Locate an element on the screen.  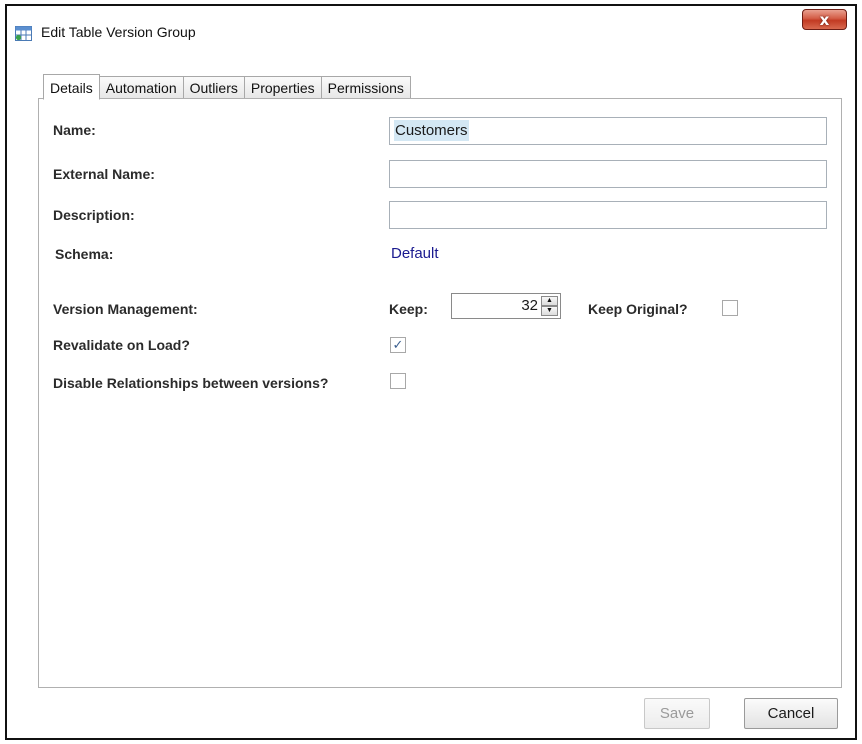
version-management-label: Version Management: is located at coordinates (125, 309).